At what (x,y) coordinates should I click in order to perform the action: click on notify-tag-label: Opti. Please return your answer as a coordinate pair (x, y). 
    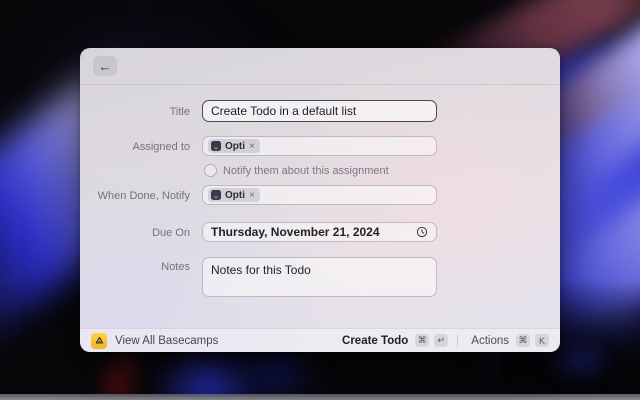
    Looking at the image, I should click on (235, 195).